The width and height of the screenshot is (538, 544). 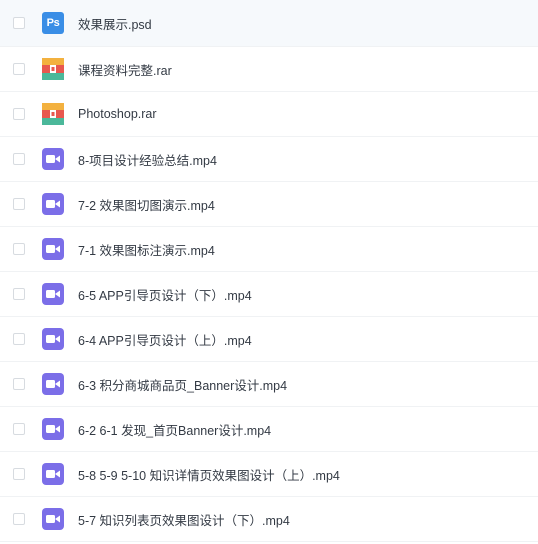 I want to click on file-row: 5-7 知识列表页效果图设计（下）.mp4, so click(x=269, y=519).